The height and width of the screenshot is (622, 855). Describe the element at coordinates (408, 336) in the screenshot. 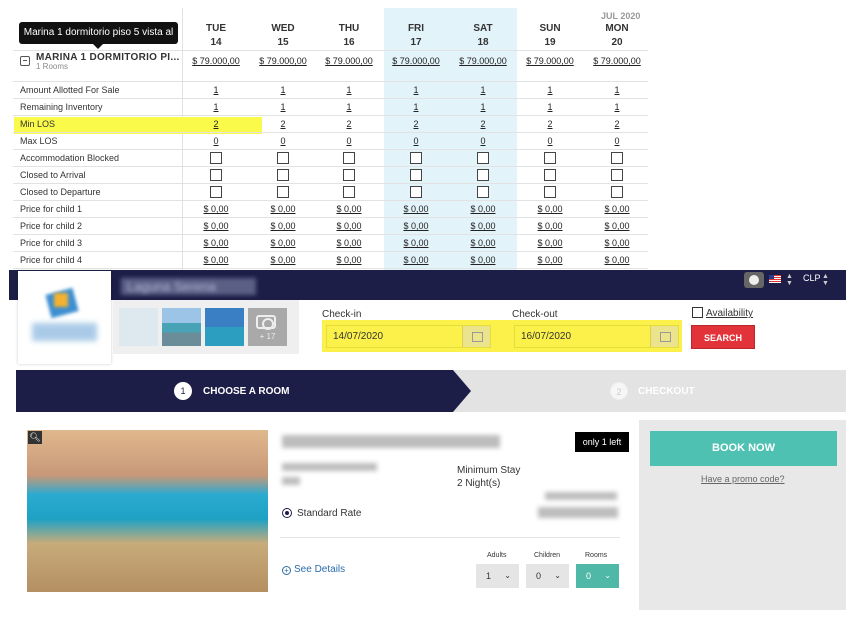

I see `checkin-input: 14/07/2020` at that location.